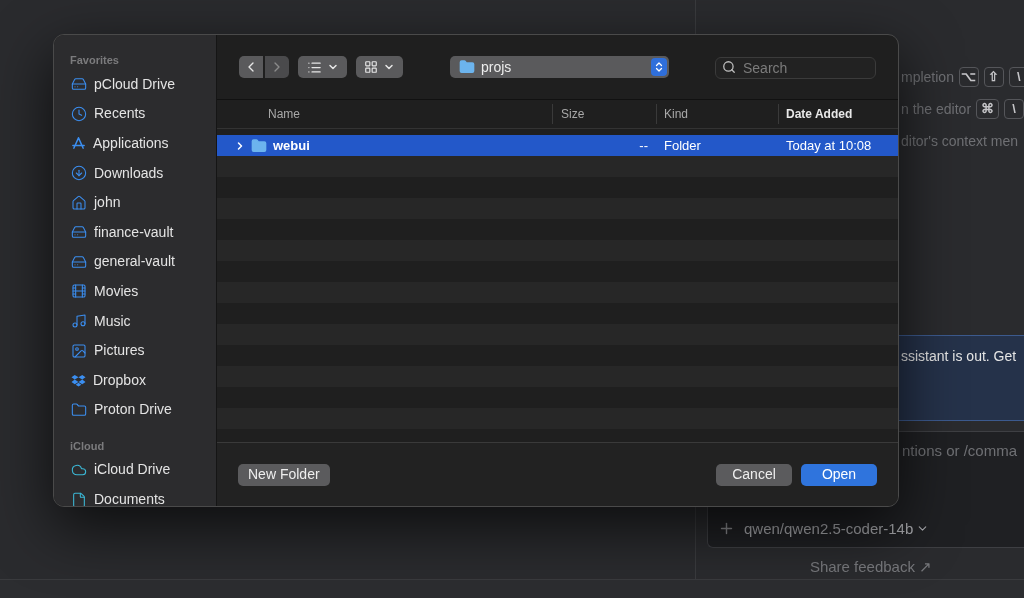  Describe the element at coordinates (135, 470) in the screenshot. I see `sidebar-item: iCloud Drive` at that location.